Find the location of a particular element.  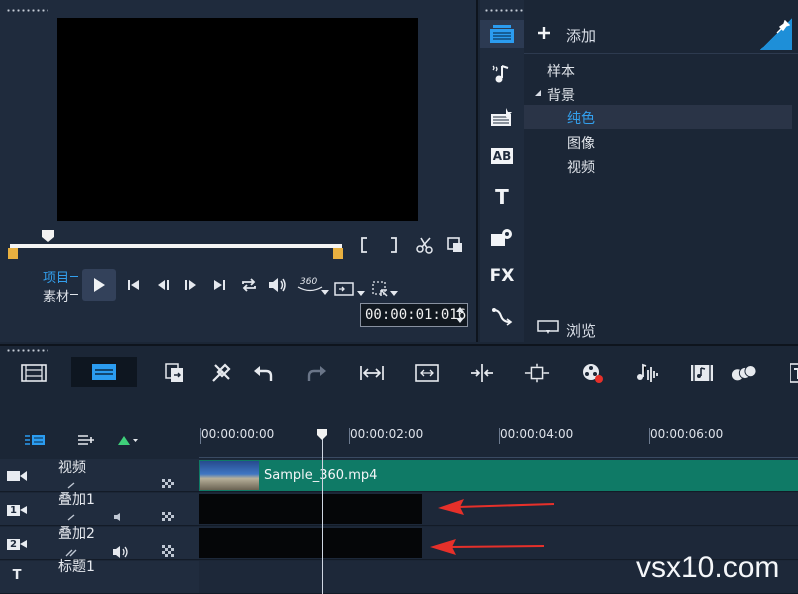

overlay-track-number: 2 is located at coordinates (13, 544).